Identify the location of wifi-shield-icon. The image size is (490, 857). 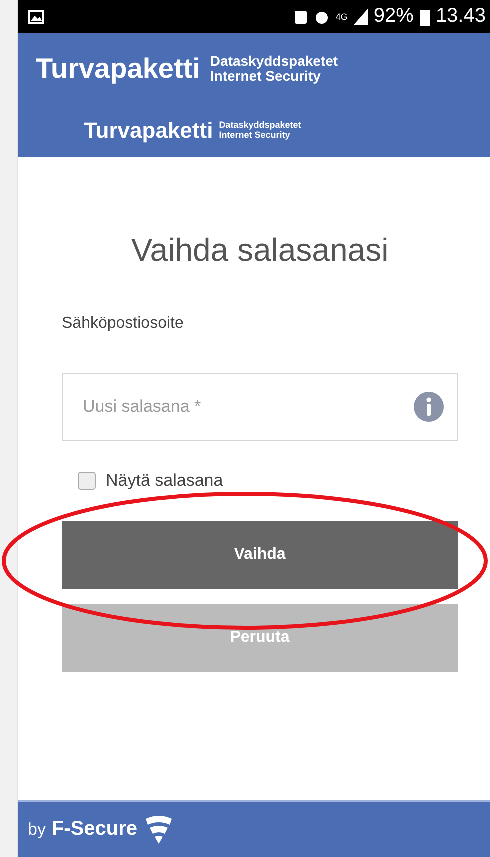
(159, 829).